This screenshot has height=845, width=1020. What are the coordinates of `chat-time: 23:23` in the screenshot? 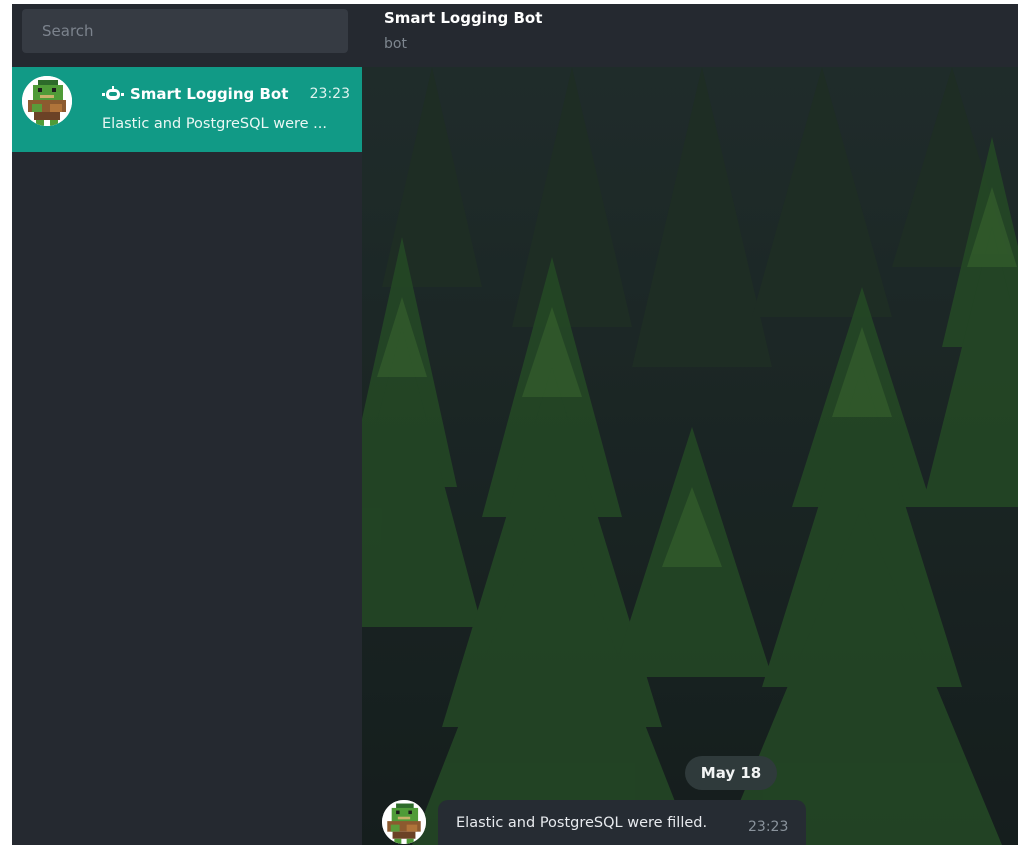 It's located at (329, 94).